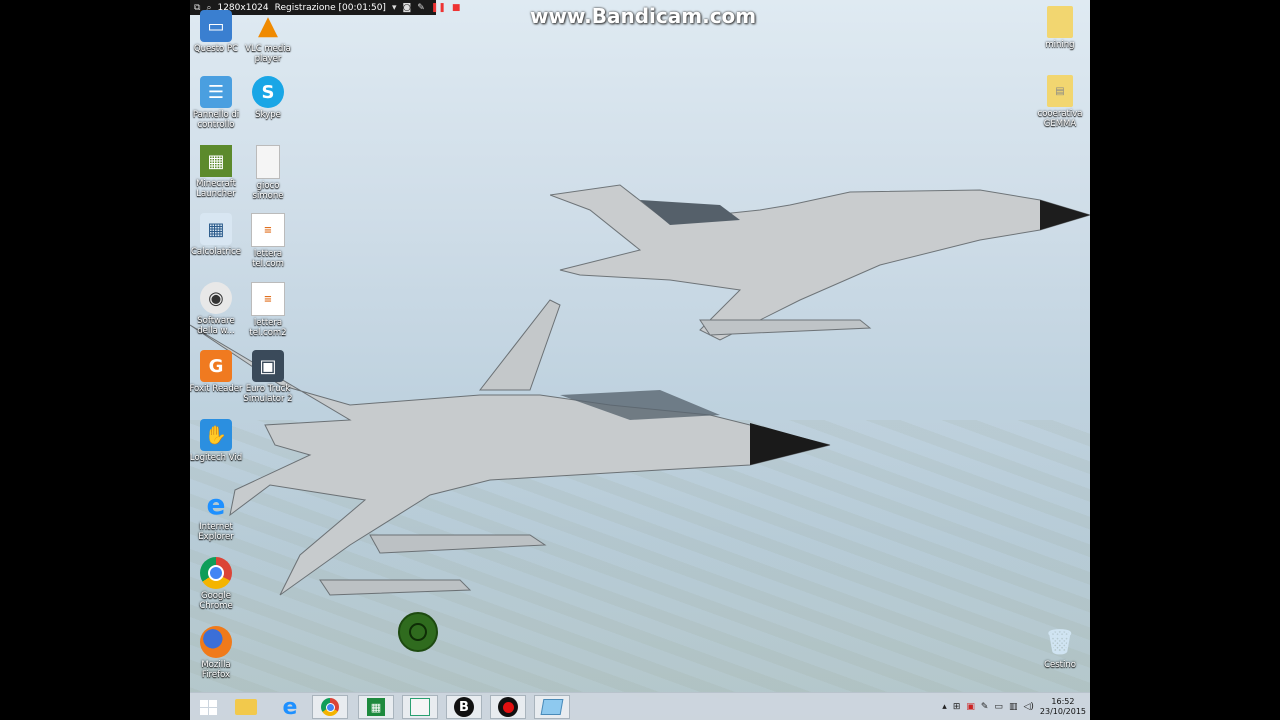  I want to click on notepad-icon, so click(420, 707).